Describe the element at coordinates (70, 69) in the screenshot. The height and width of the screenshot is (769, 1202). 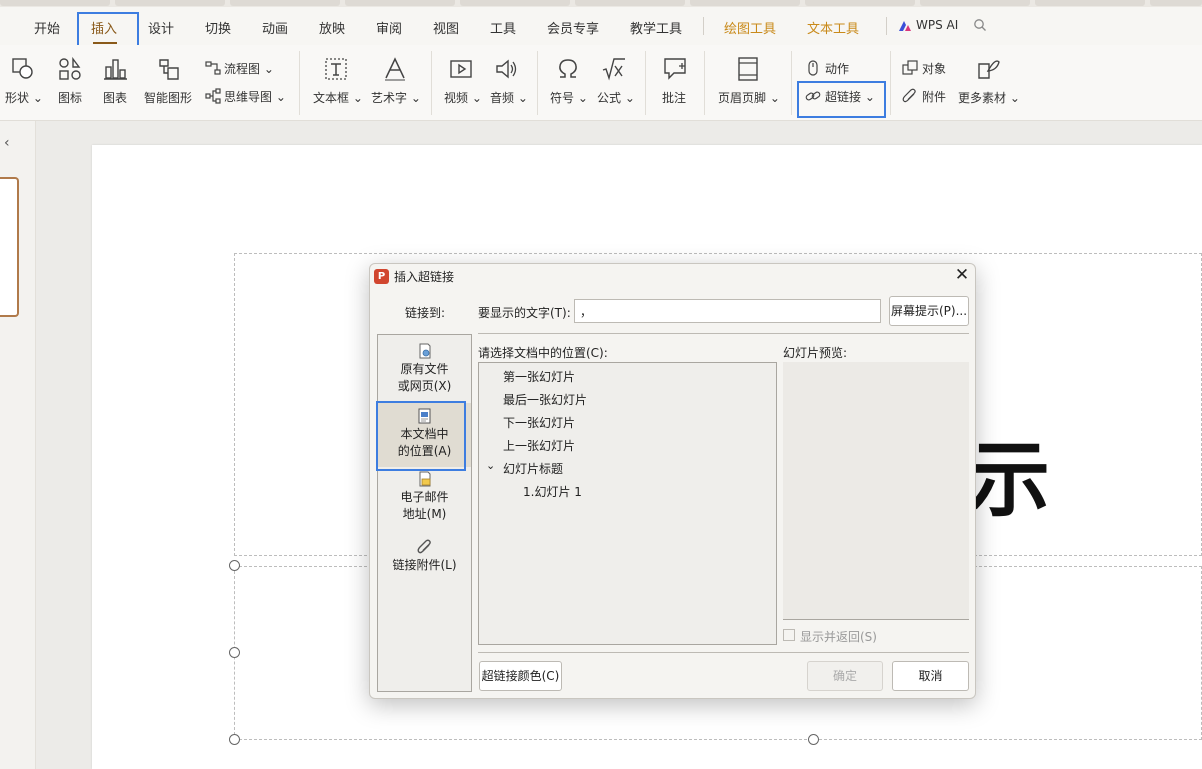
I see `icons-icon` at that location.